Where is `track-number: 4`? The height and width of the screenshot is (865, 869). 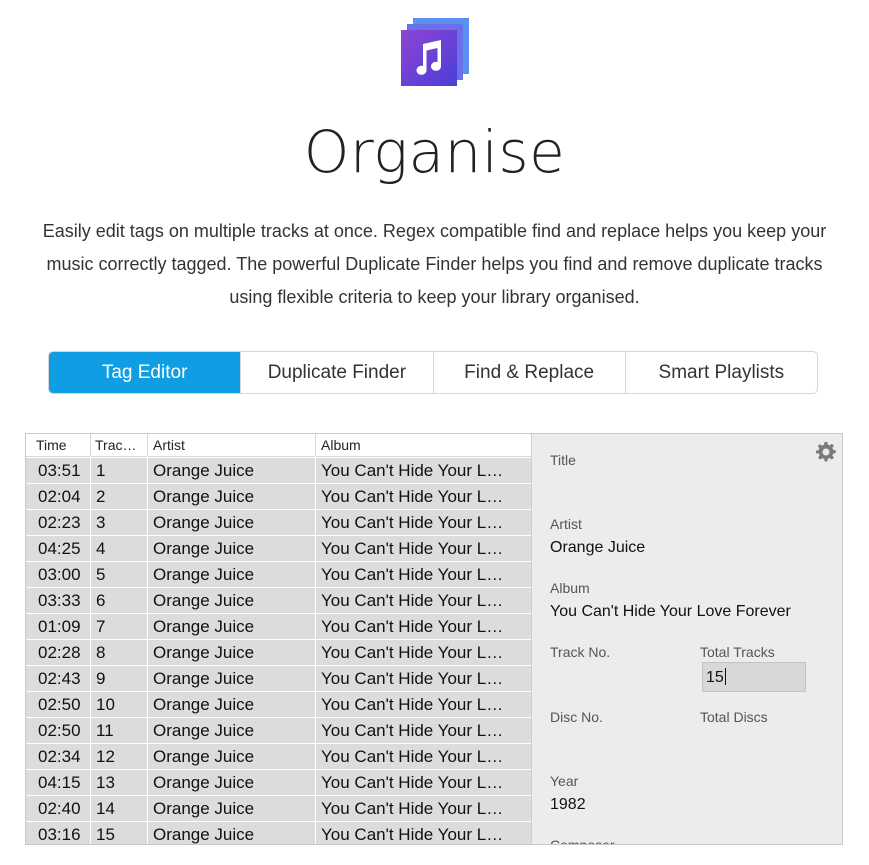
track-number: 4 is located at coordinates (101, 548).